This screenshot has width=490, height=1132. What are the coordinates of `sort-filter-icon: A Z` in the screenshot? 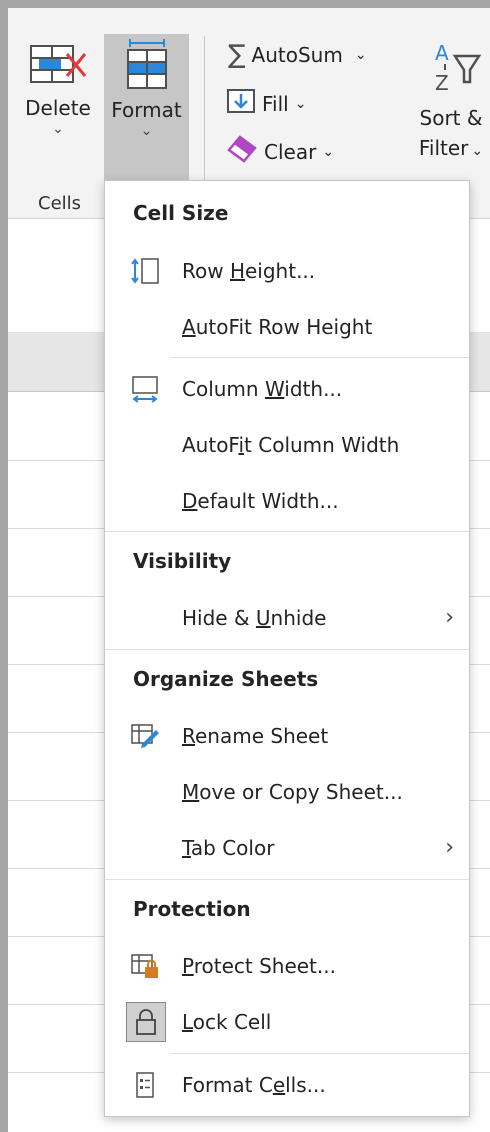 It's located at (451, 71).